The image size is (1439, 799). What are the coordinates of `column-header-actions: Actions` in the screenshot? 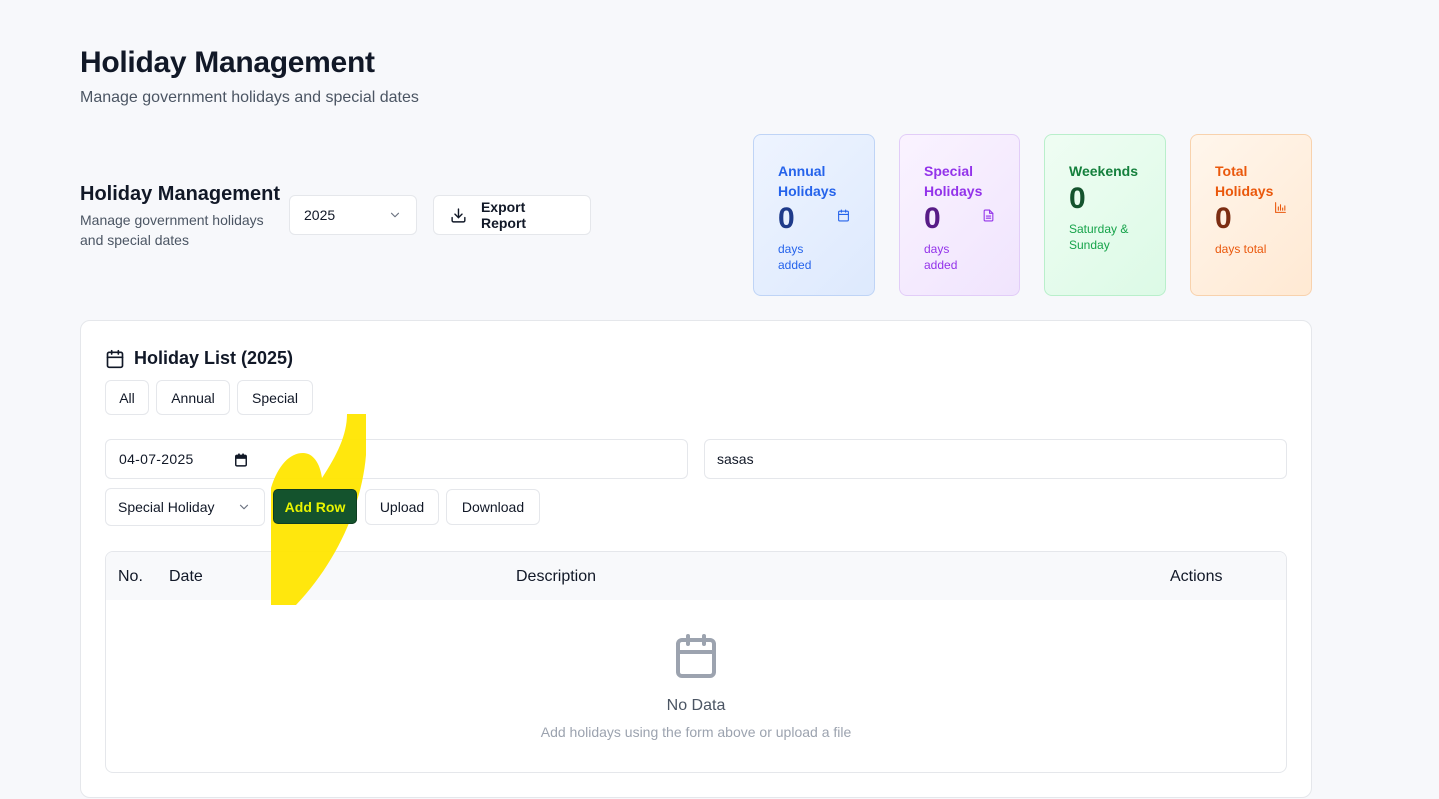 It's located at (1196, 576).